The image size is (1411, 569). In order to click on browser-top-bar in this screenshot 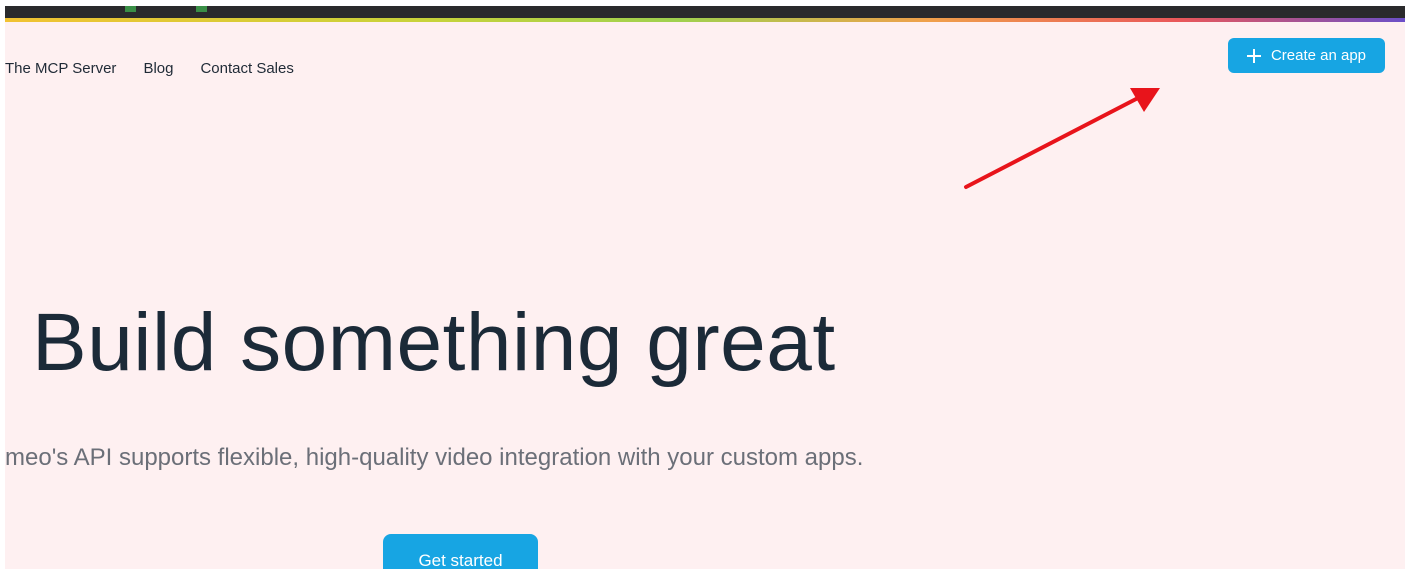, I will do `click(705, 12)`.